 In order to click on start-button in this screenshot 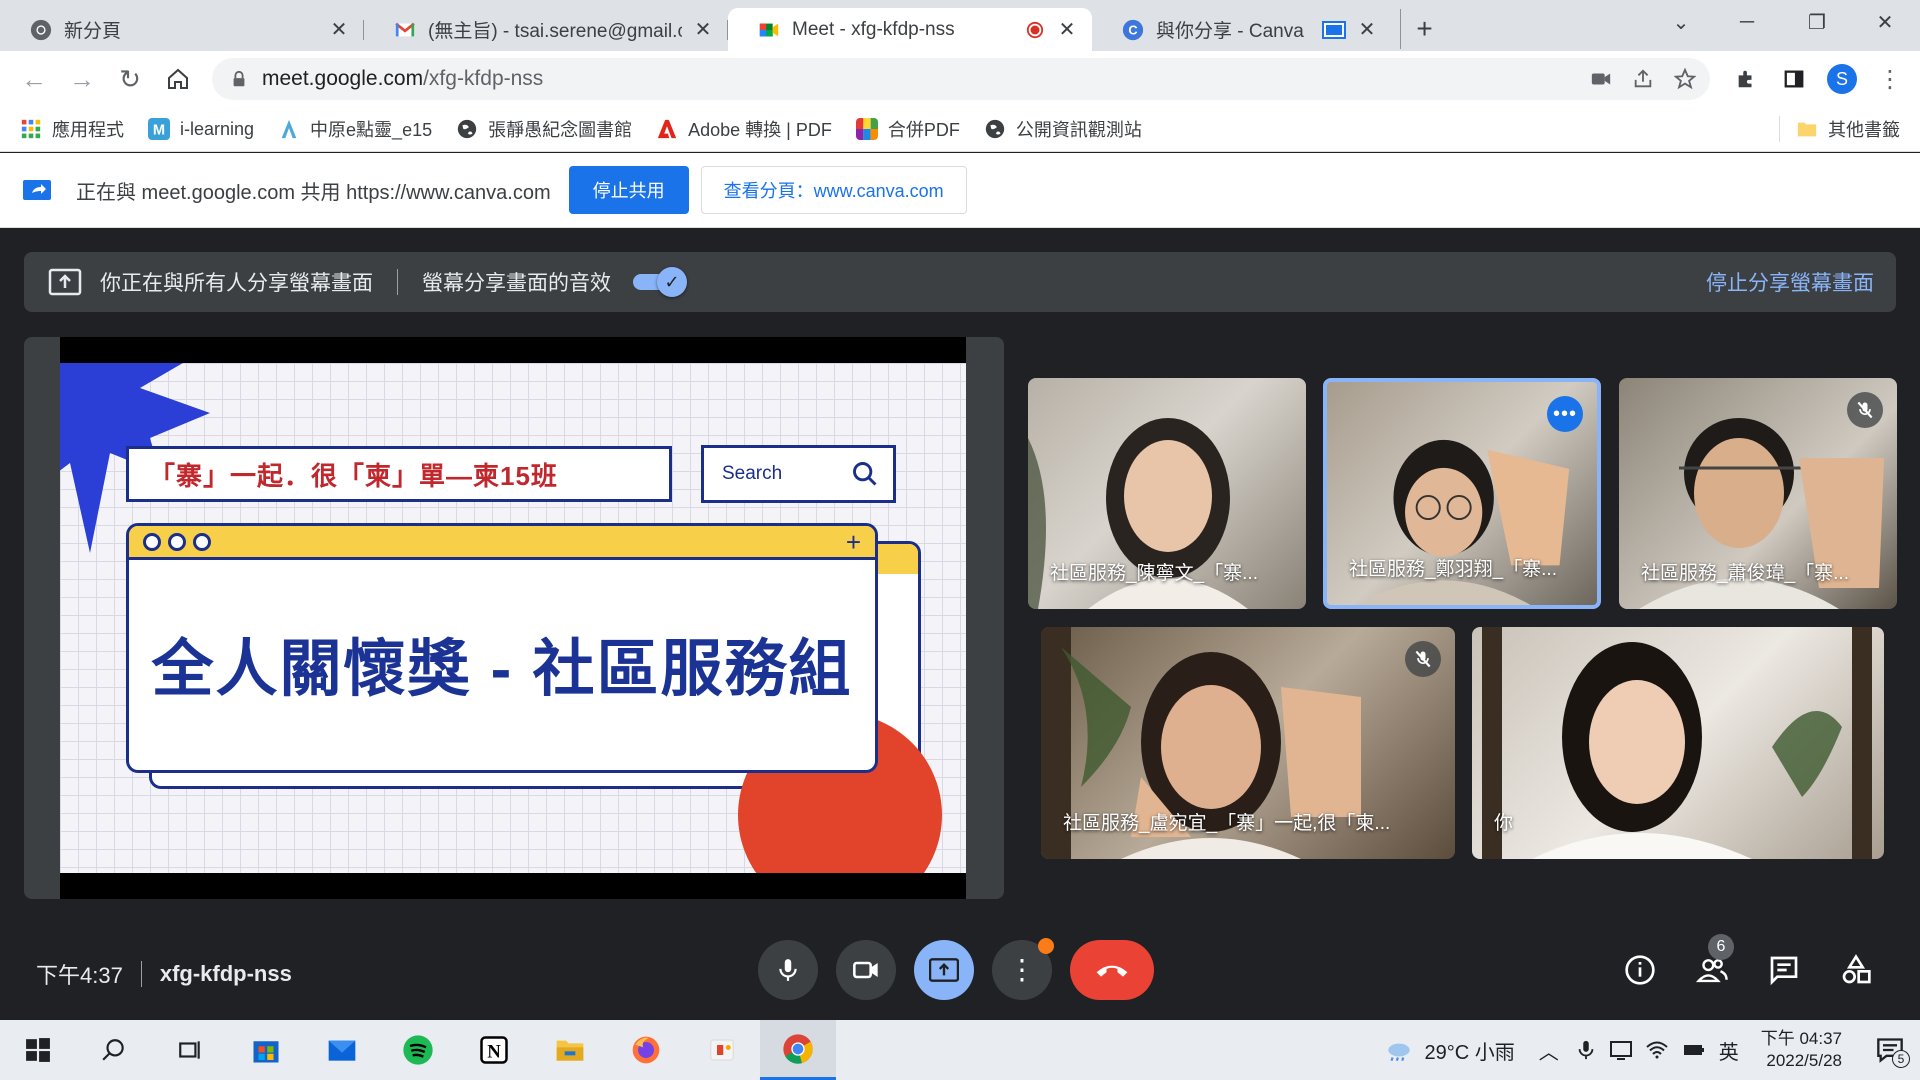, I will do `click(38, 1050)`.